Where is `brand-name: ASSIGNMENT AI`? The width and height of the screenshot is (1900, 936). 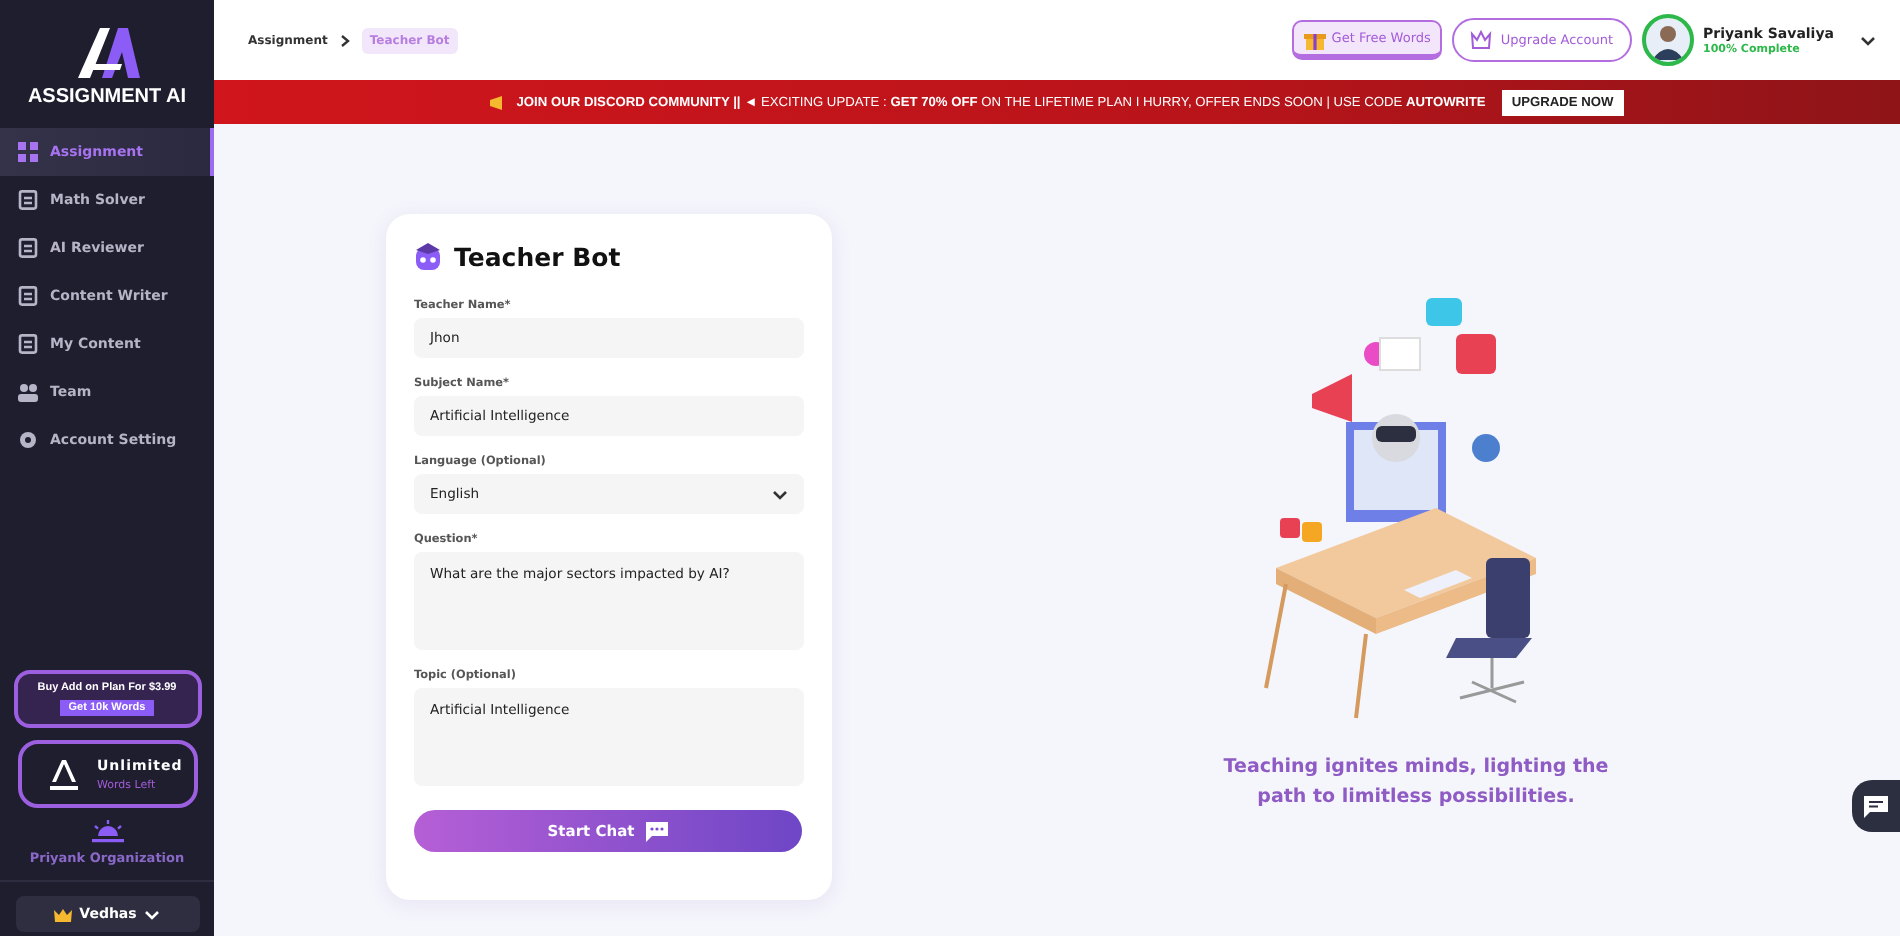
brand-name: ASSIGNMENT AI is located at coordinates (107, 97).